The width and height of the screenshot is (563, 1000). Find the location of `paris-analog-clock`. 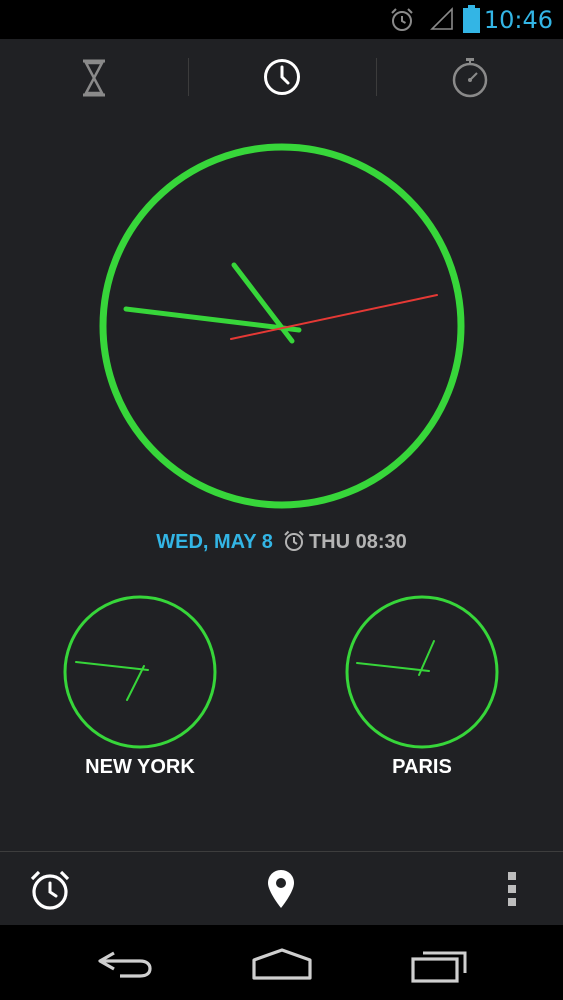

paris-analog-clock is located at coordinates (422, 672).